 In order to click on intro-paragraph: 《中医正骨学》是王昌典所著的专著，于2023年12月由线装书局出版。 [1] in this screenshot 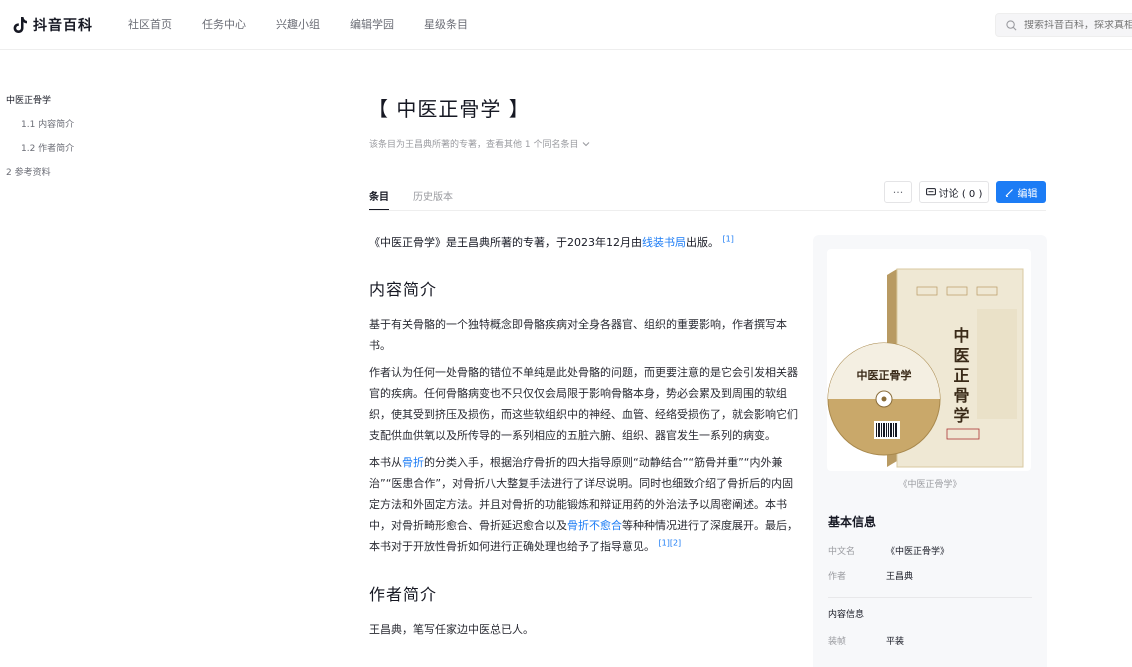, I will do `click(584, 243)`.